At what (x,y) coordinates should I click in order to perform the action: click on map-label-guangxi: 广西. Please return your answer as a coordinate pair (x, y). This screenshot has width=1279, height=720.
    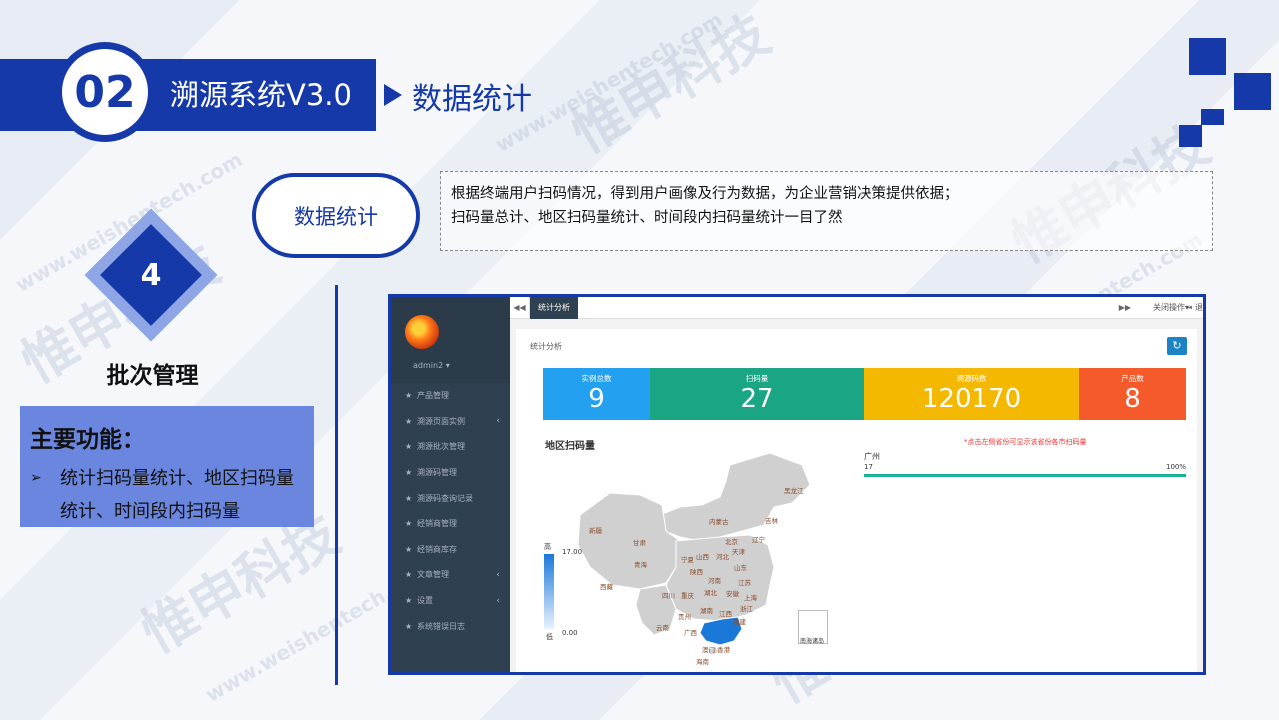
    Looking at the image, I should click on (690, 633).